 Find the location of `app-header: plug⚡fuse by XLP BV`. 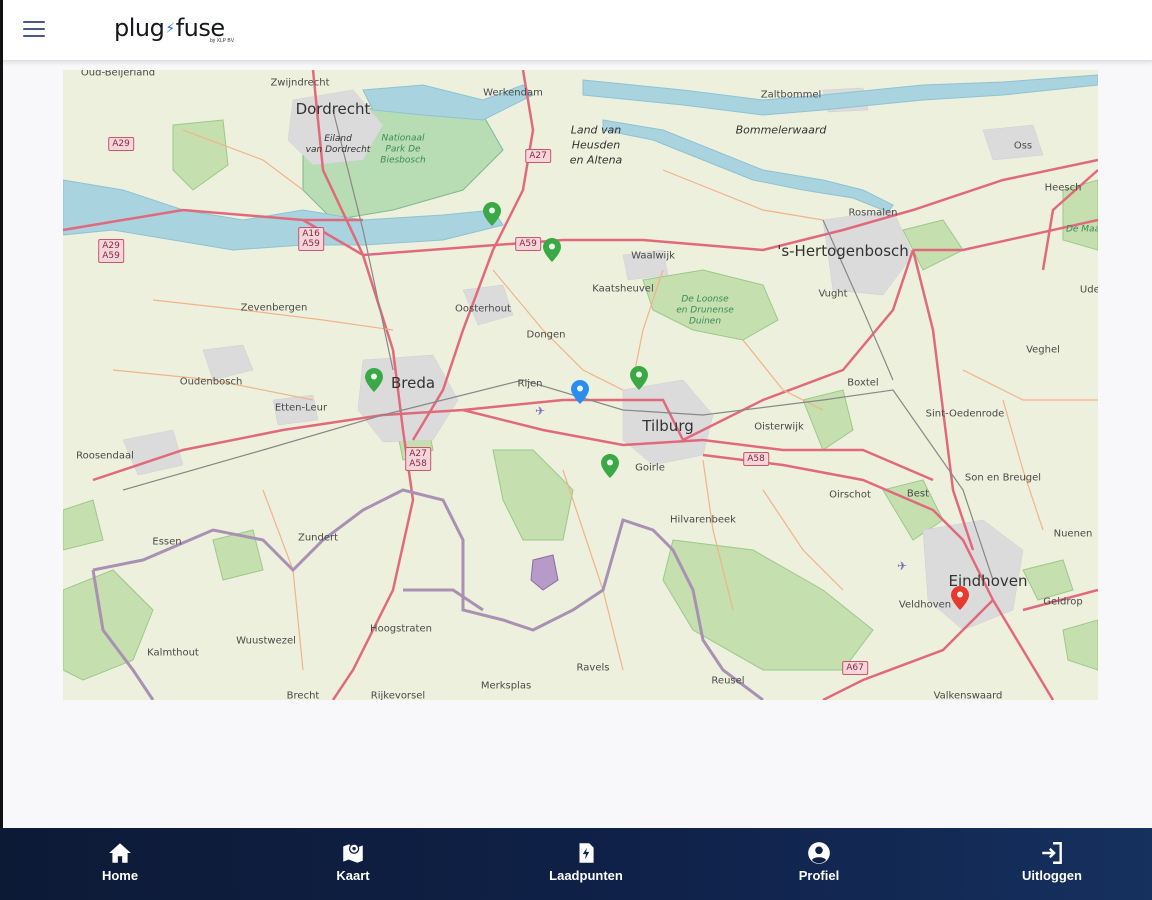

app-header: plug⚡fuse by XLP BV is located at coordinates (577, 31).